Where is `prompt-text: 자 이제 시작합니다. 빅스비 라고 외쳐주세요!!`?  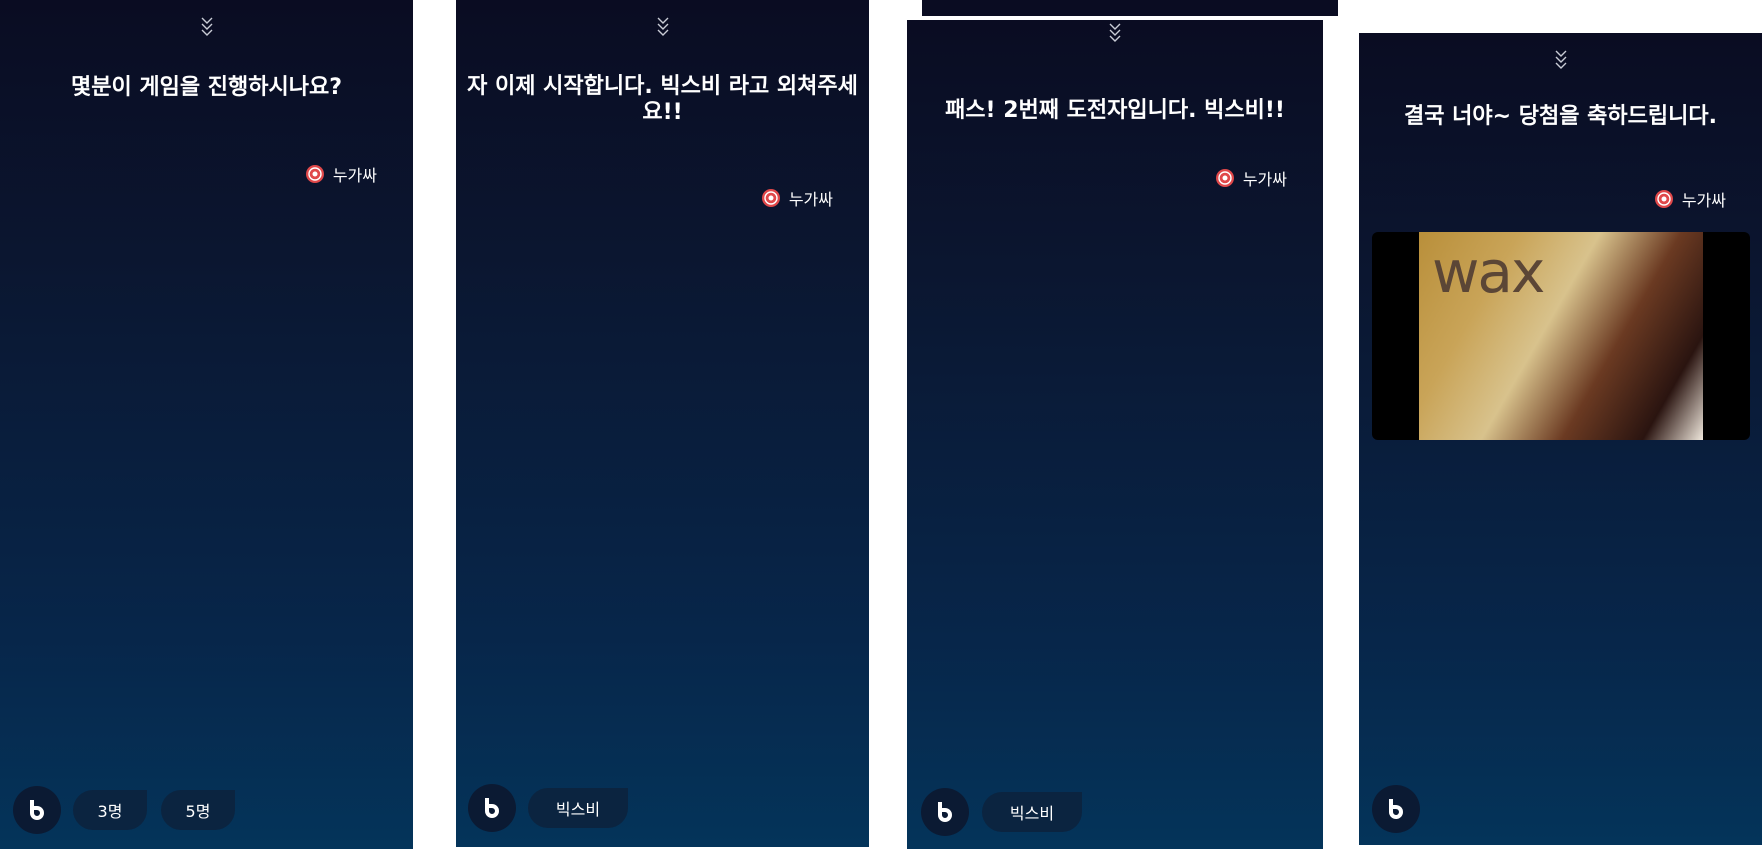 prompt-text: 자 이제 시작합니다. 빅스비 라고 외쳐주세요!! is located at coordinates (662, 99).